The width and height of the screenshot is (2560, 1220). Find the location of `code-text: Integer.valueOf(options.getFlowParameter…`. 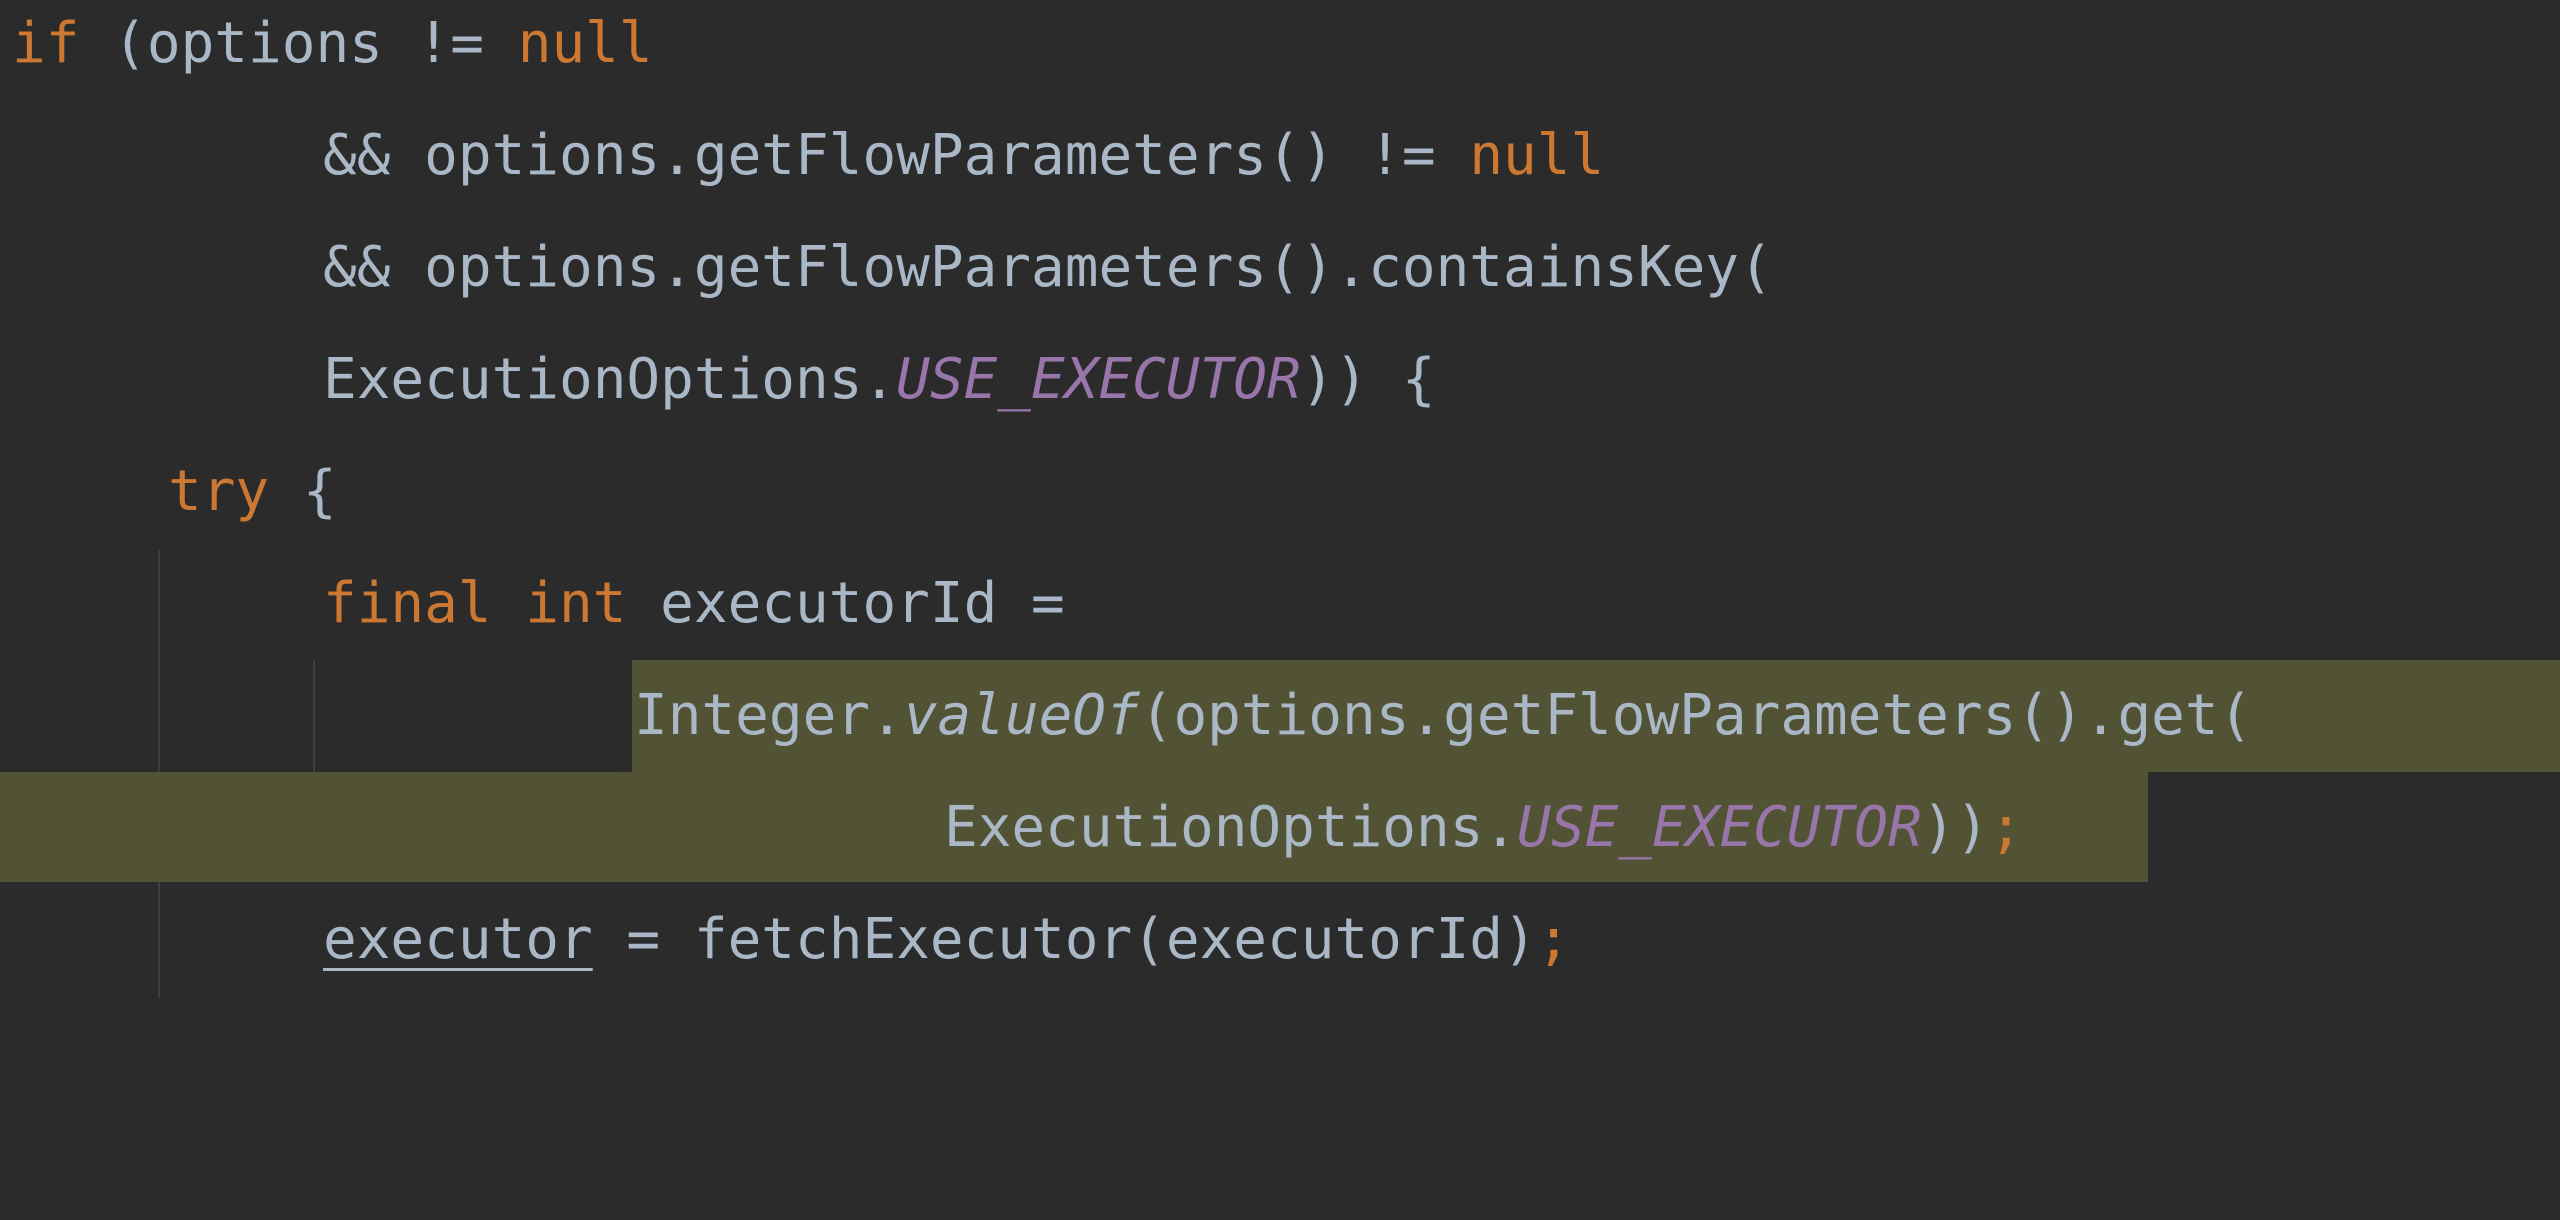

code-text: Integer.valueOf(options.getFlowParameter… is located at coordinates (1443, 715).